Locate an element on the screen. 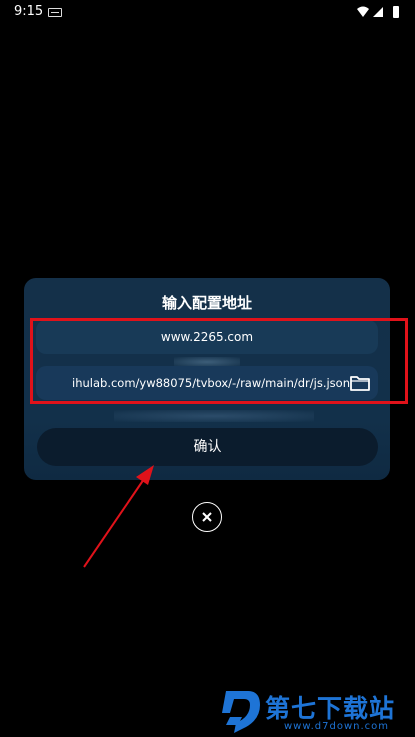  d7-logo-icon is located at coordinates (241, 712).